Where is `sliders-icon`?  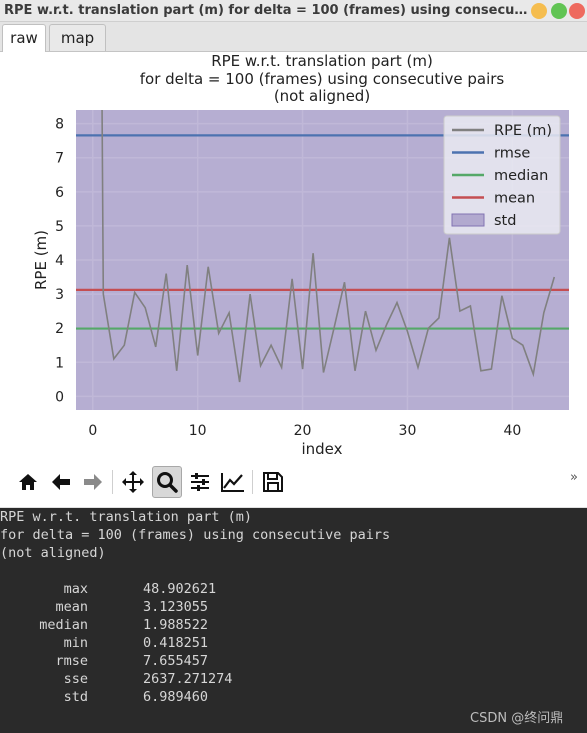 sliders-icon is located at coordinates (200, 482).